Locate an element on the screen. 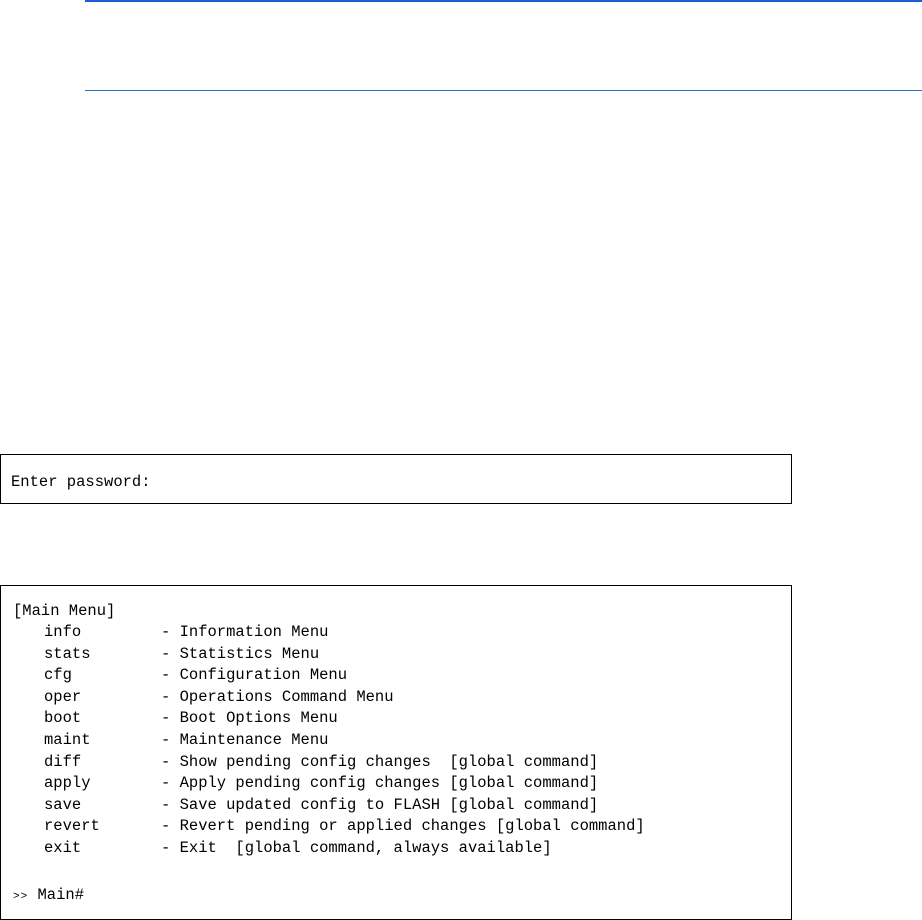 The width and height of the screenshot is (922, 920). menu-command: revert is located at coordinates (72, 826).